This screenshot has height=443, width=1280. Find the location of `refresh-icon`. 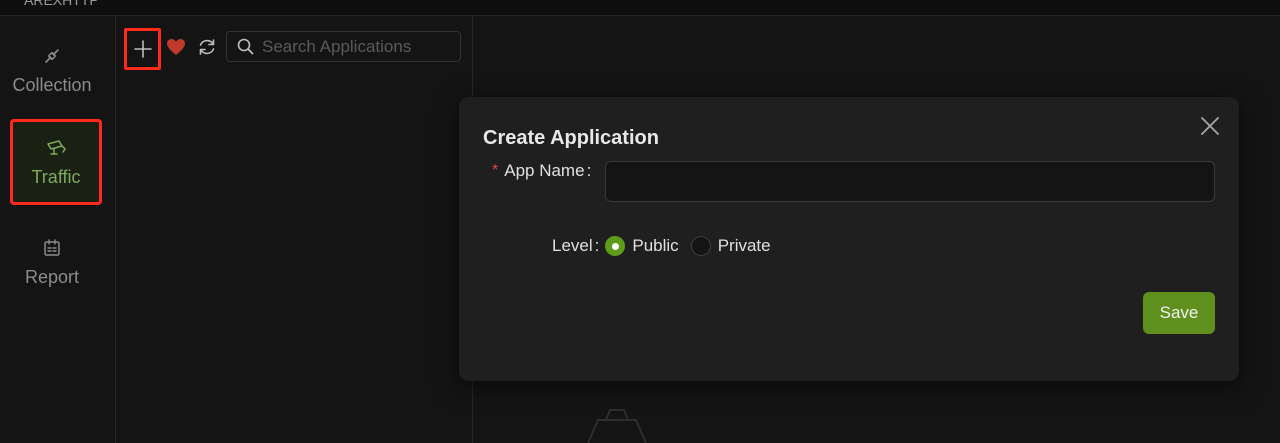

refresh-icon is located at coordinates (207, 47).